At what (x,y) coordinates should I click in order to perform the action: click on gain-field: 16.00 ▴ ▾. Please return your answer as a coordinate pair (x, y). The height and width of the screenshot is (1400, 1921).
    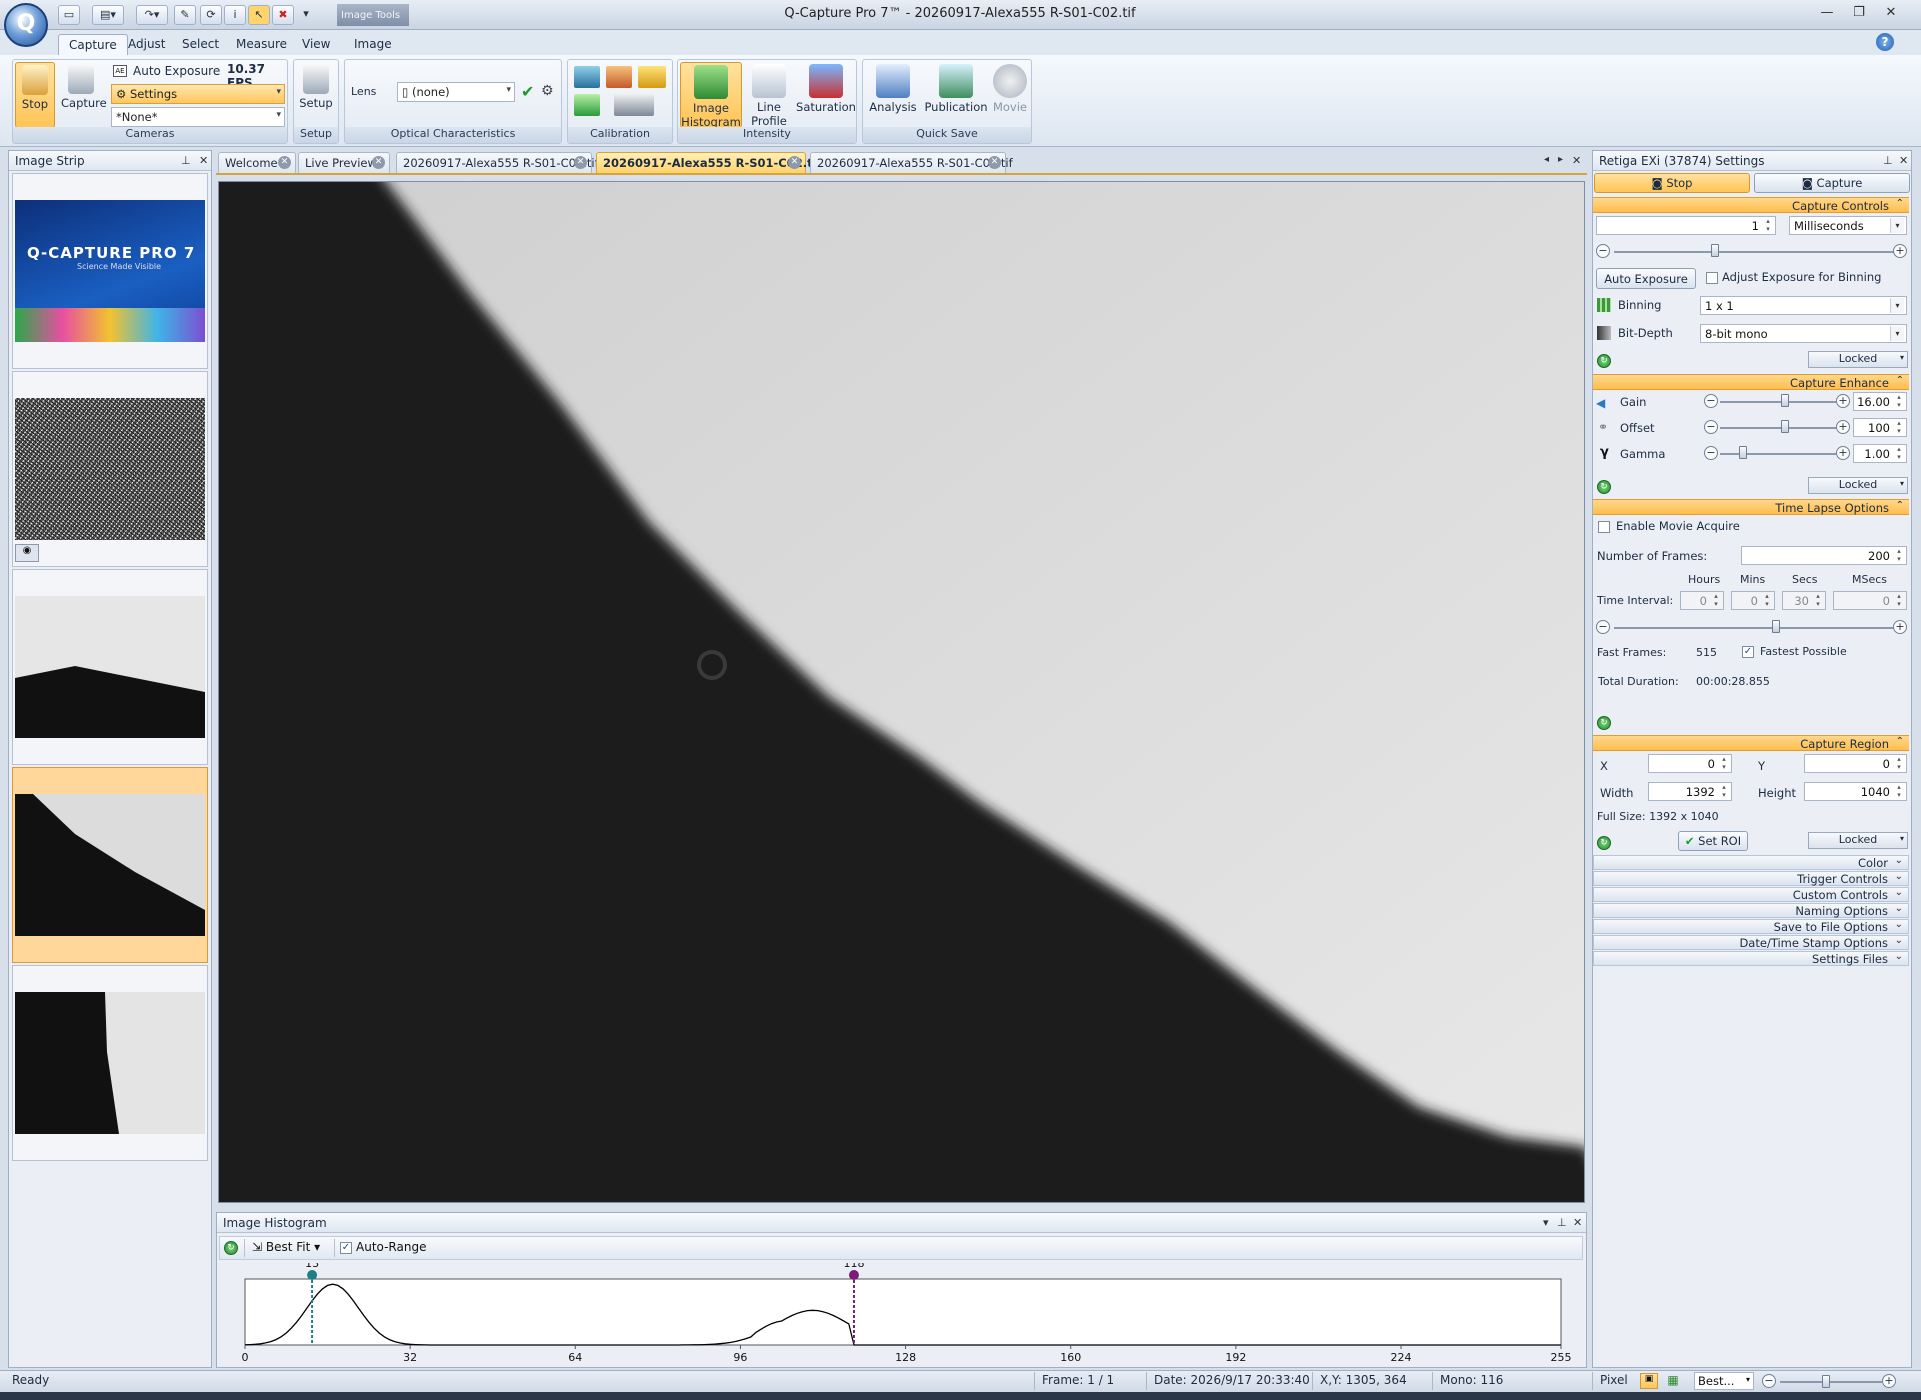
    Looking at the image, I should click on (1880, 401).